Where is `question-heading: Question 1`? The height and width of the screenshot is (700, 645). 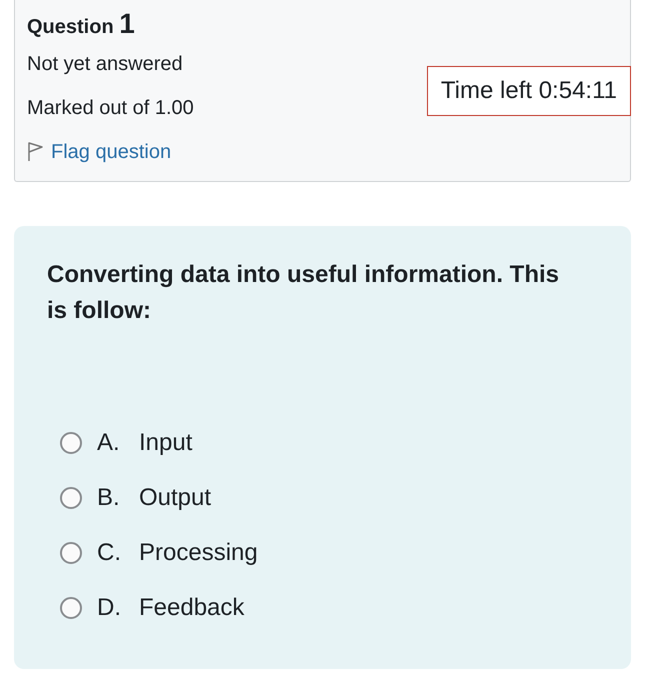 question-heading: Question 1 is located at coordinates (81, 24).